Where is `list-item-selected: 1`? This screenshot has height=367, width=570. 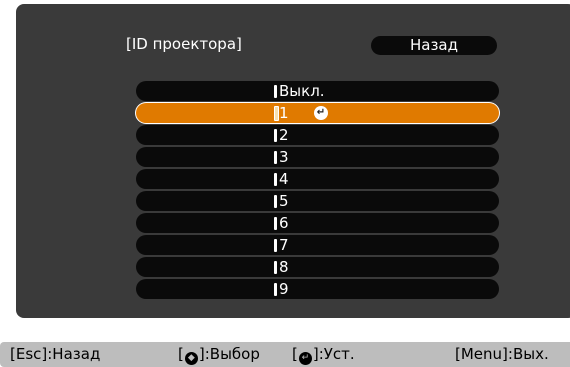 list-item-selected: 1 is located at coordinates (317, 113).